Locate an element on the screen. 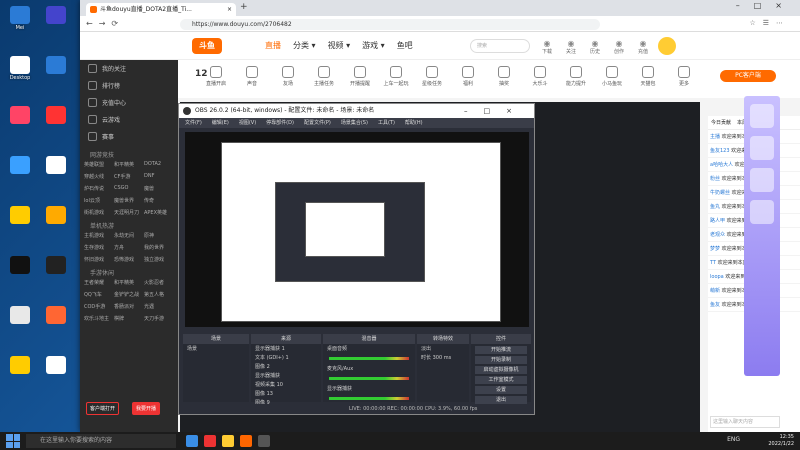 Image resolution: width=800 pixels, height=450 pixels. dock-category-link: 独立游戏 is located at coordinates (159, 259).